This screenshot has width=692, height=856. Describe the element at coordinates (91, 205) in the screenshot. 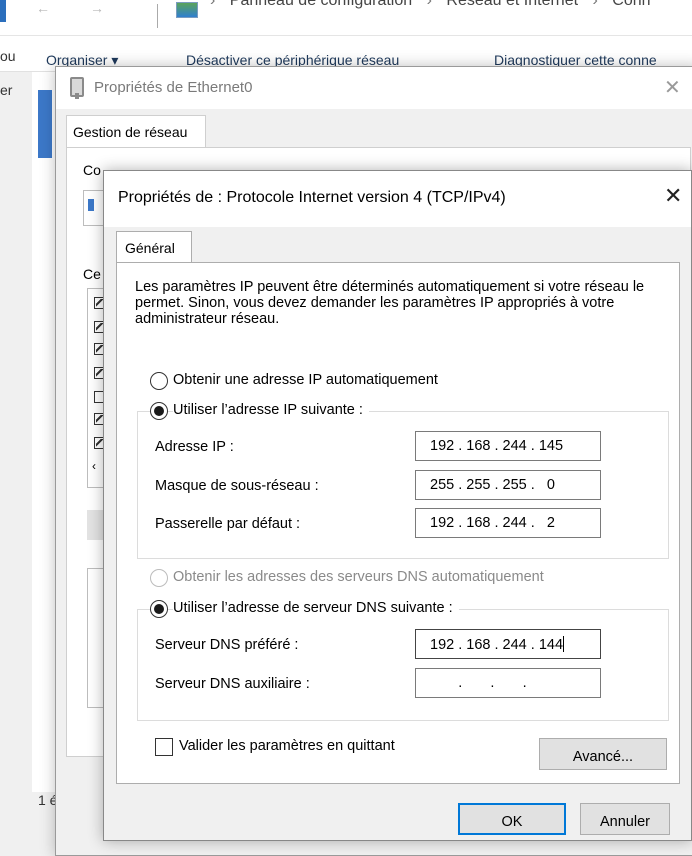

I see `adapter-icon` at that location.